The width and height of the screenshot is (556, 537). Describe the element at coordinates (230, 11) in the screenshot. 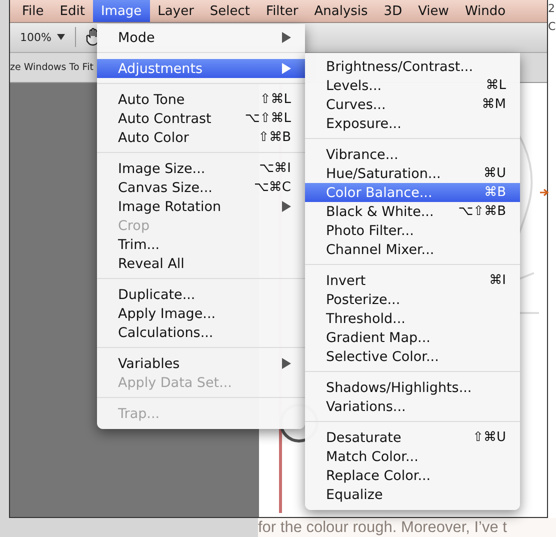

I see `menu-title: Select` at that location.